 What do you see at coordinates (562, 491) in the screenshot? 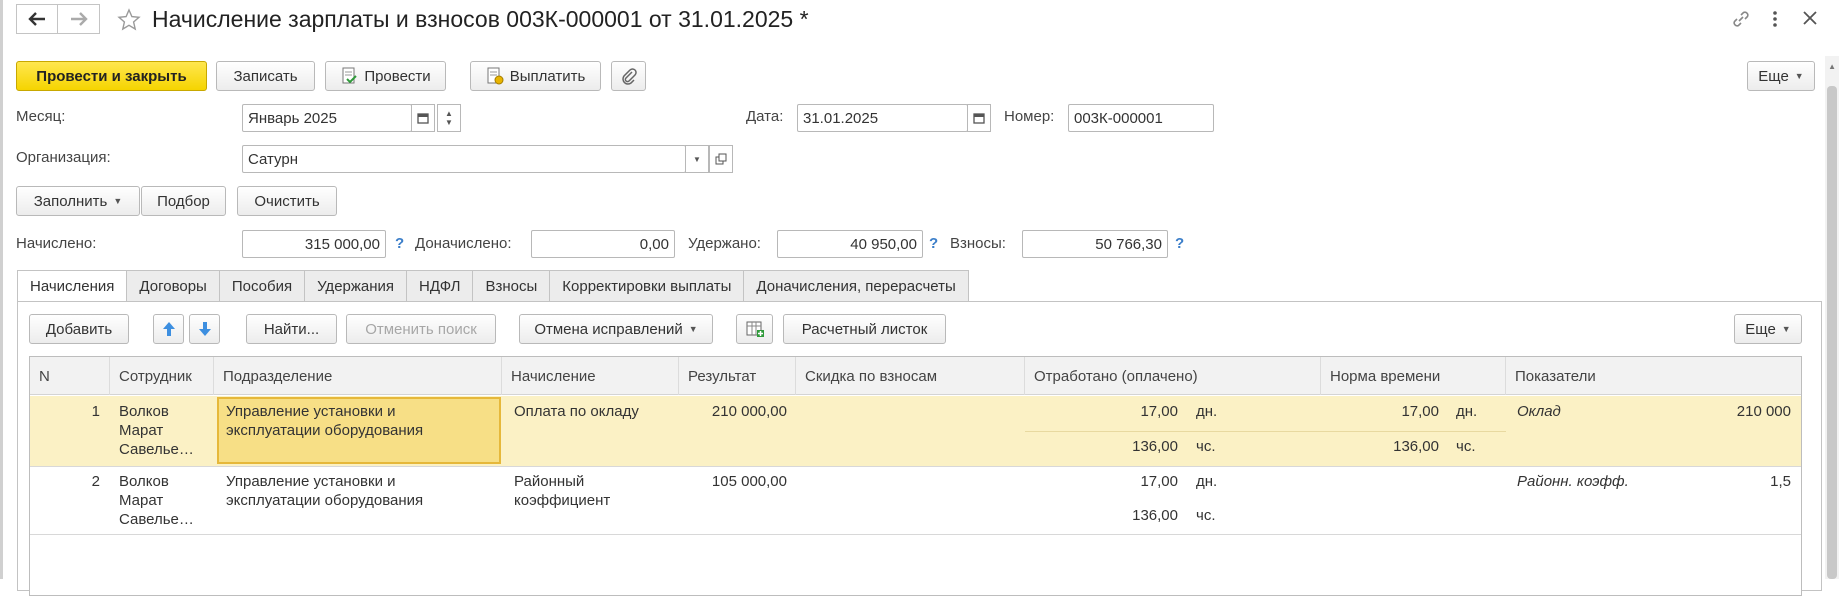
I see `accrual-type: Районный коэффициент` at bounding box center [562, 491].